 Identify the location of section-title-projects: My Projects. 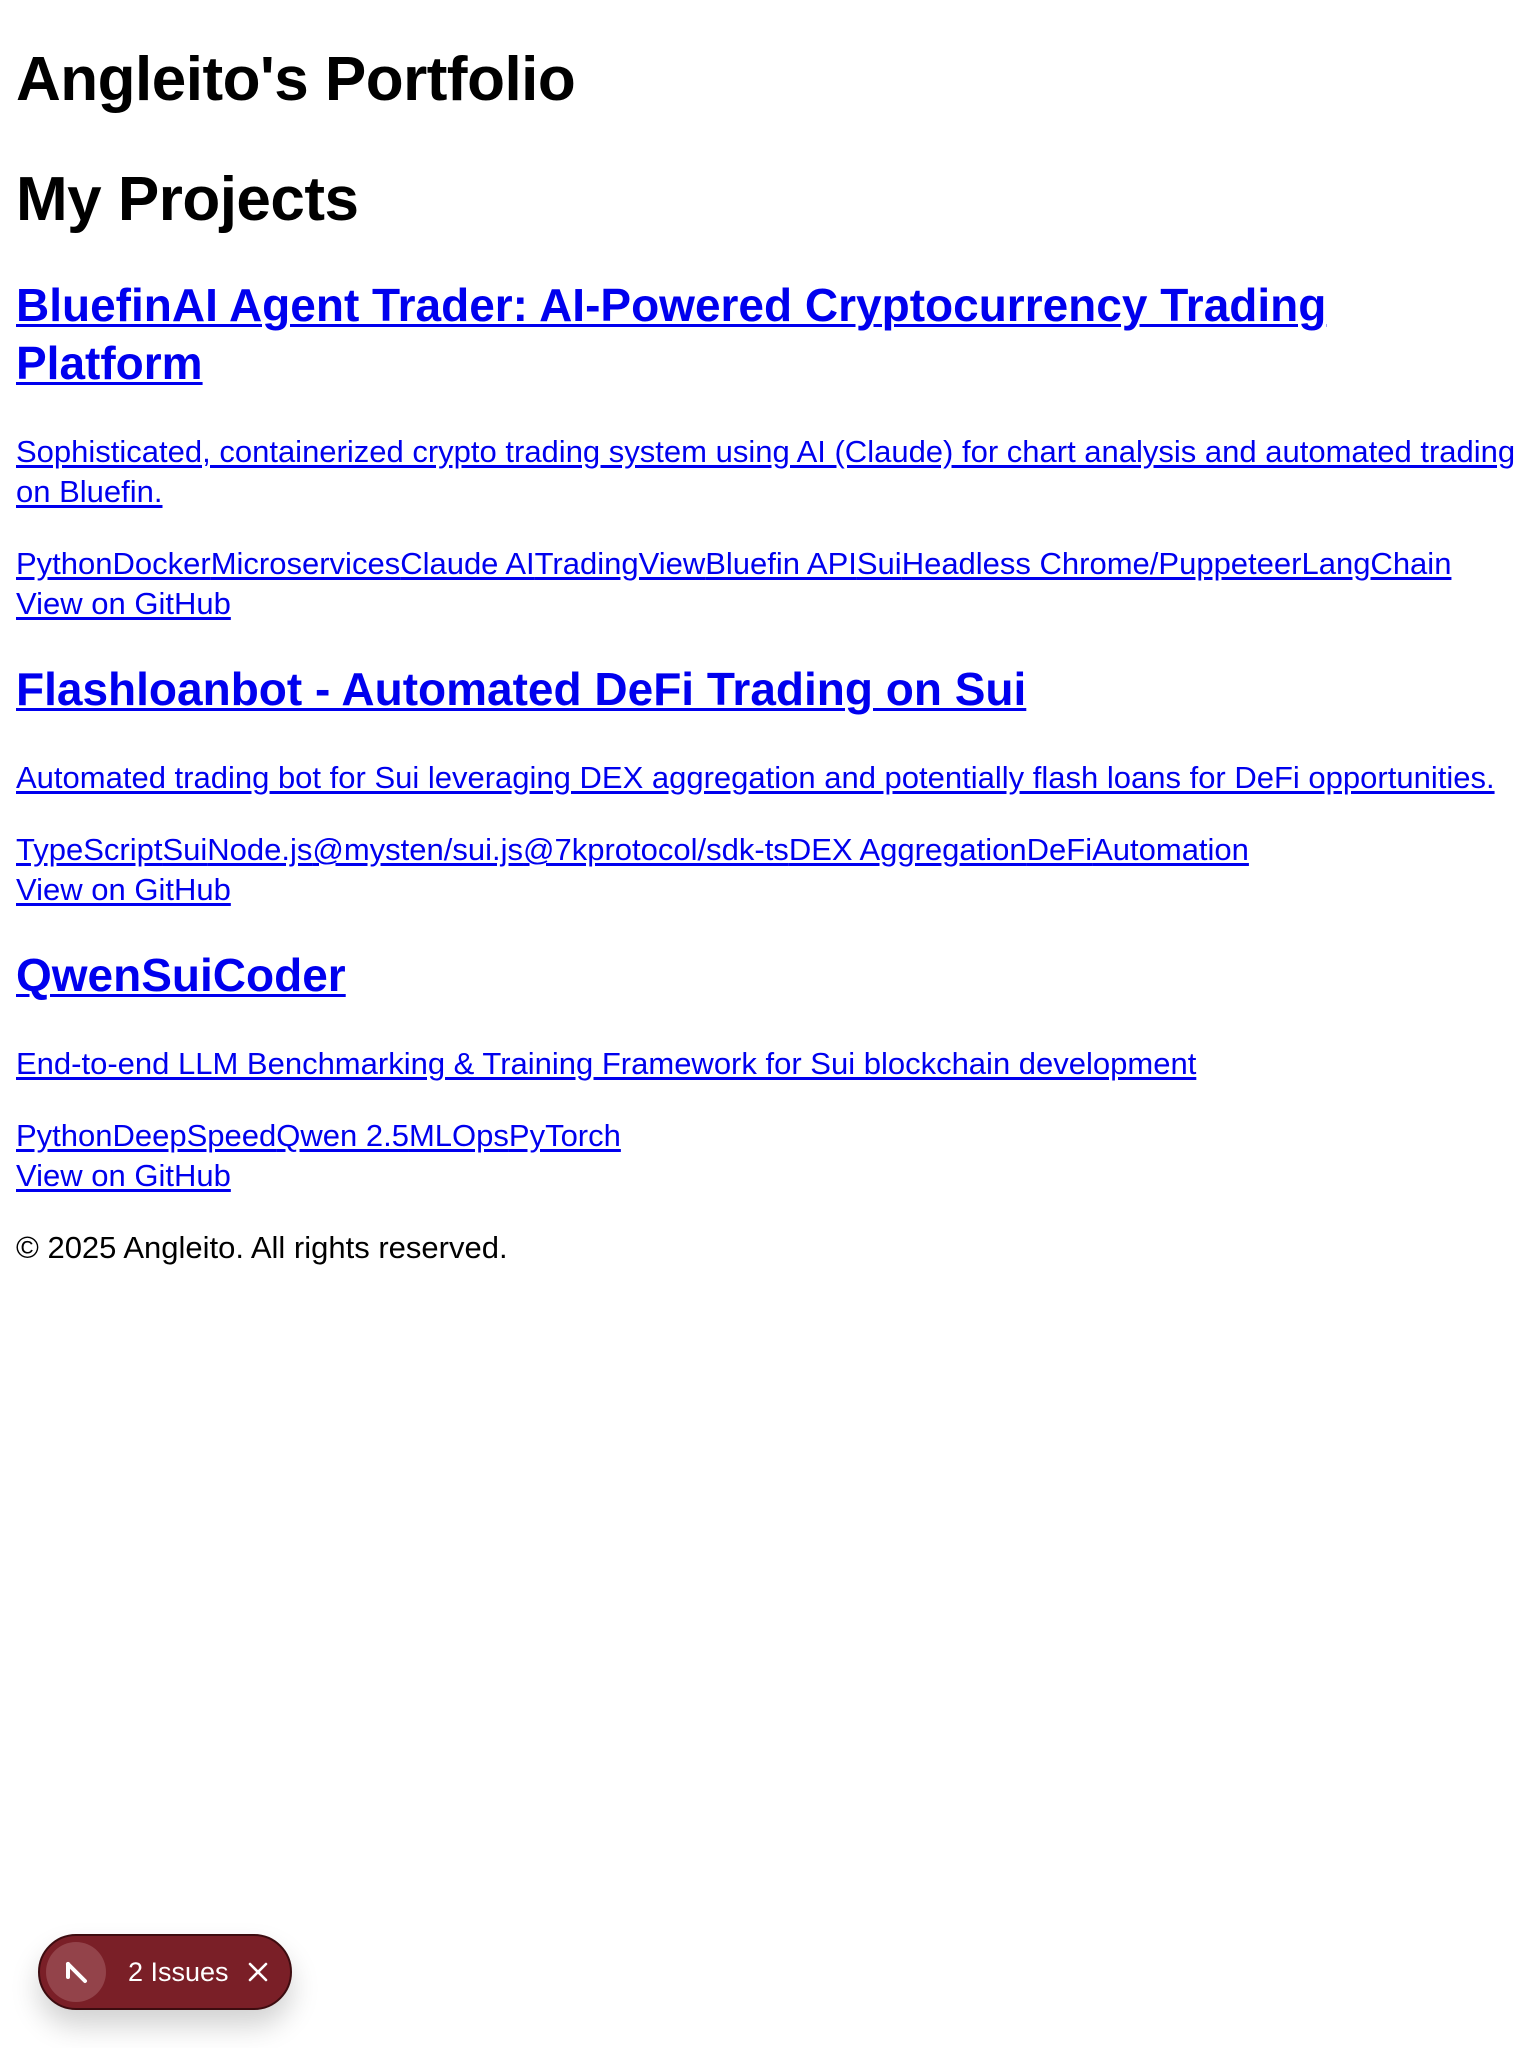
(187, 199).